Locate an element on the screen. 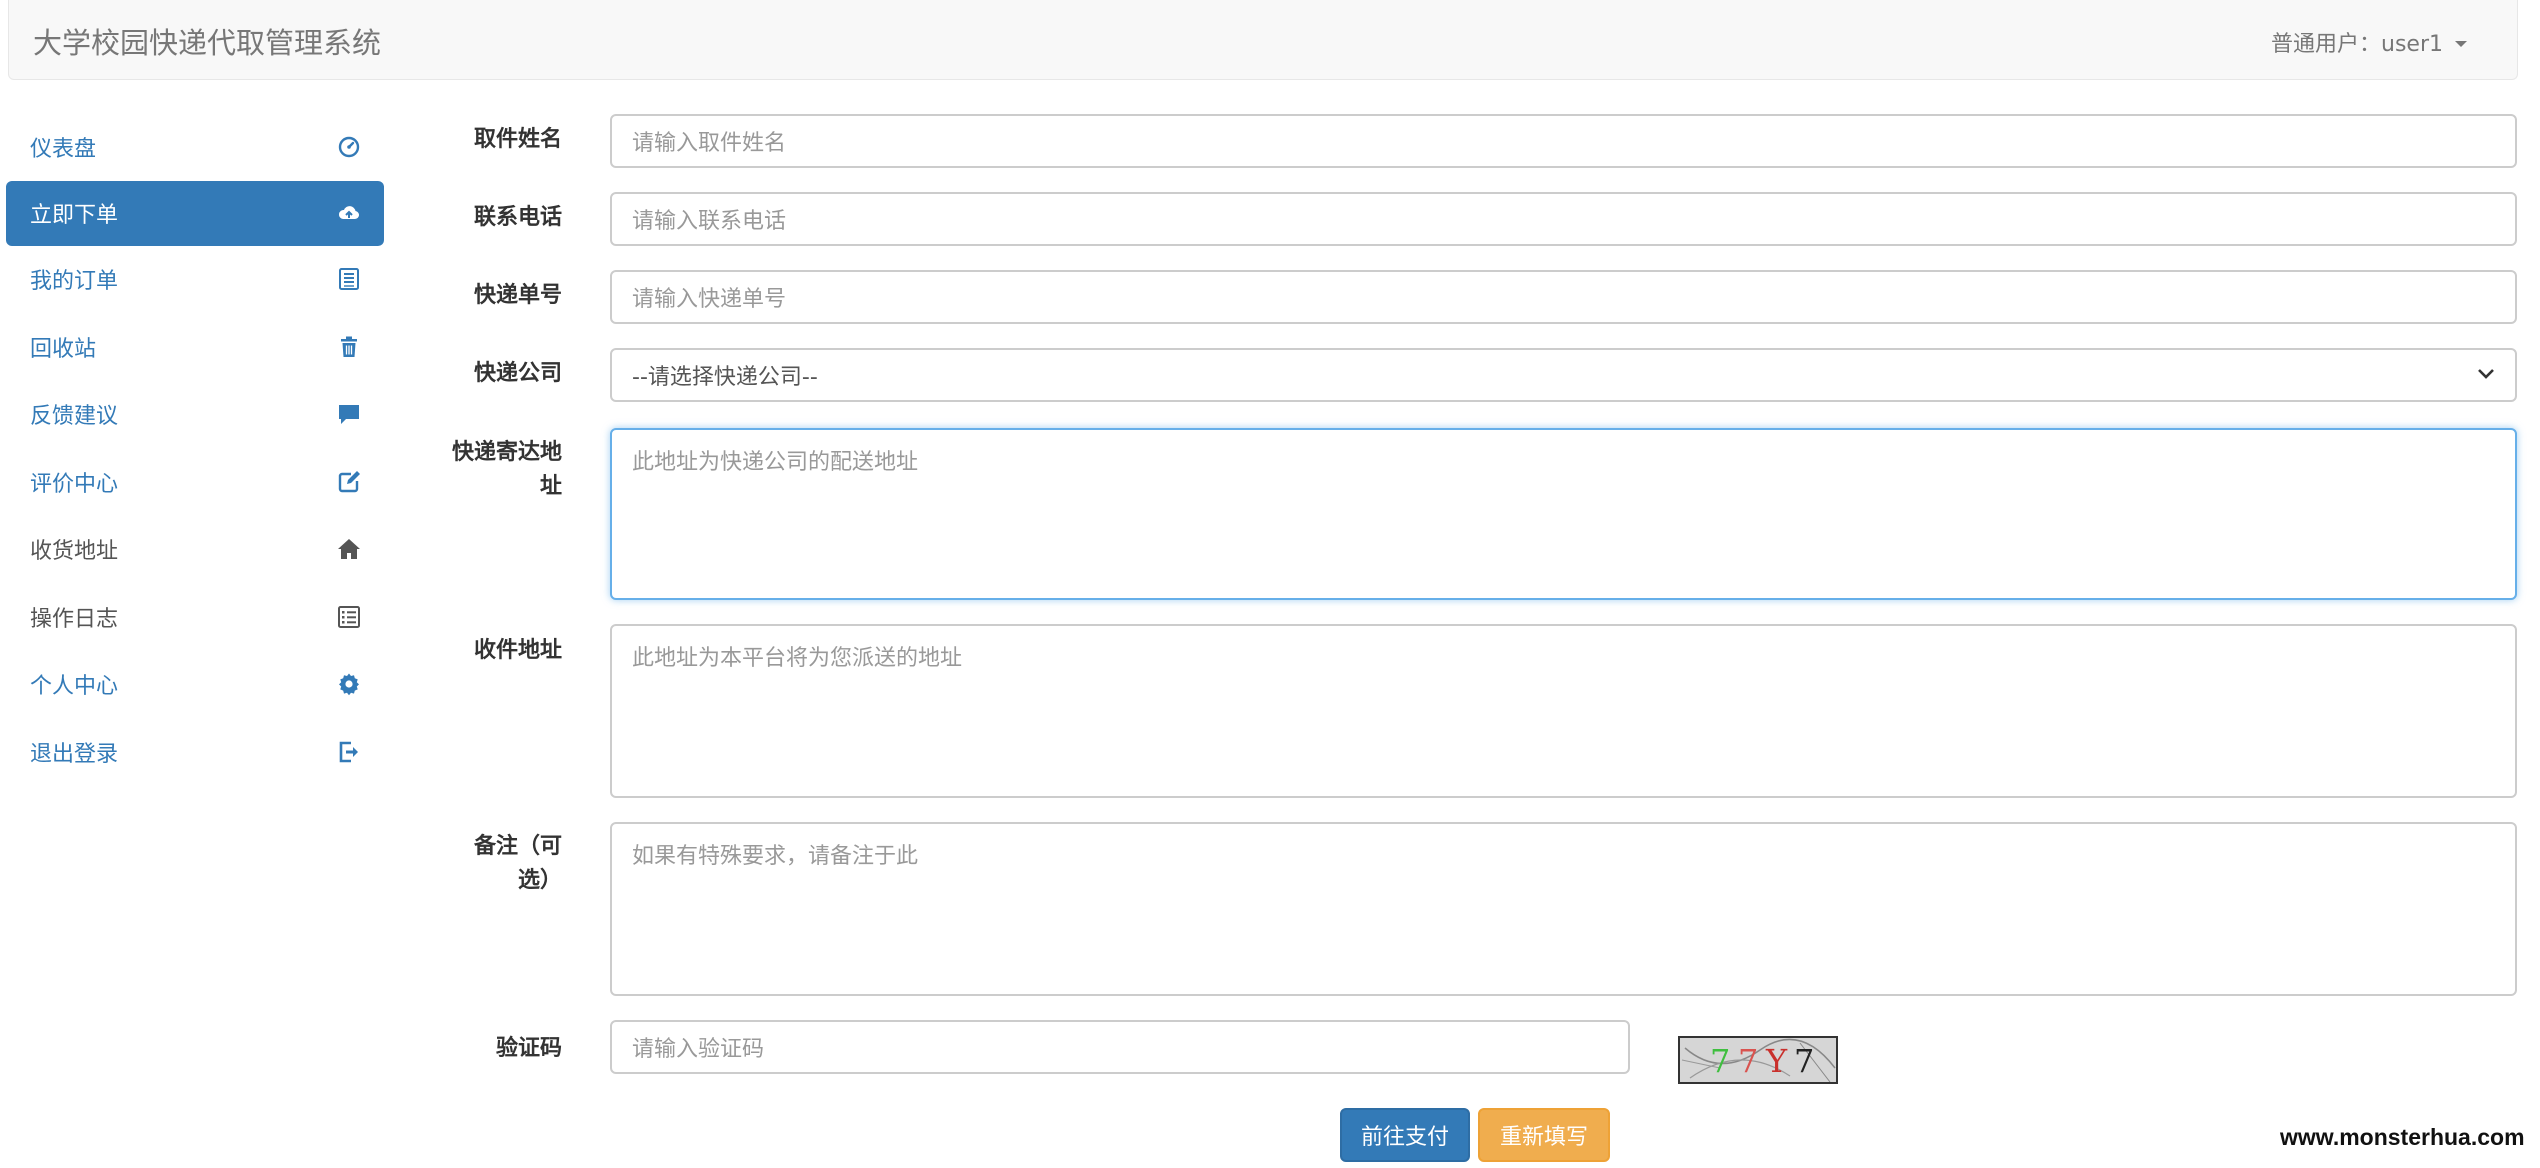 The height and width of the screenshot is (1168, 2540). sidebar-item-delivery-address: 收货地址 is located at coordinates (195, 550).